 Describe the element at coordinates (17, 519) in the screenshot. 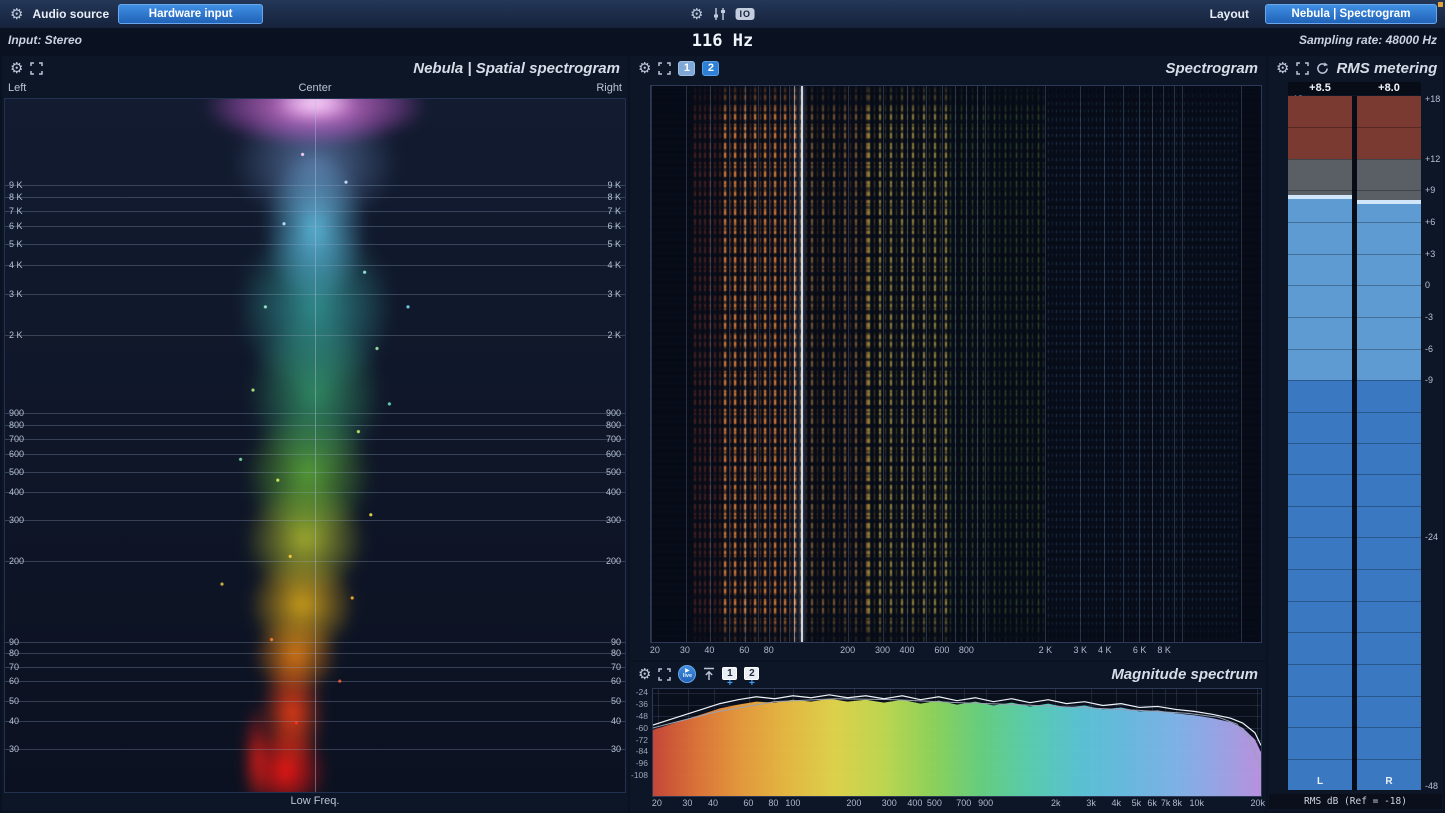

I see `frequency-label-left: 300` at that location.